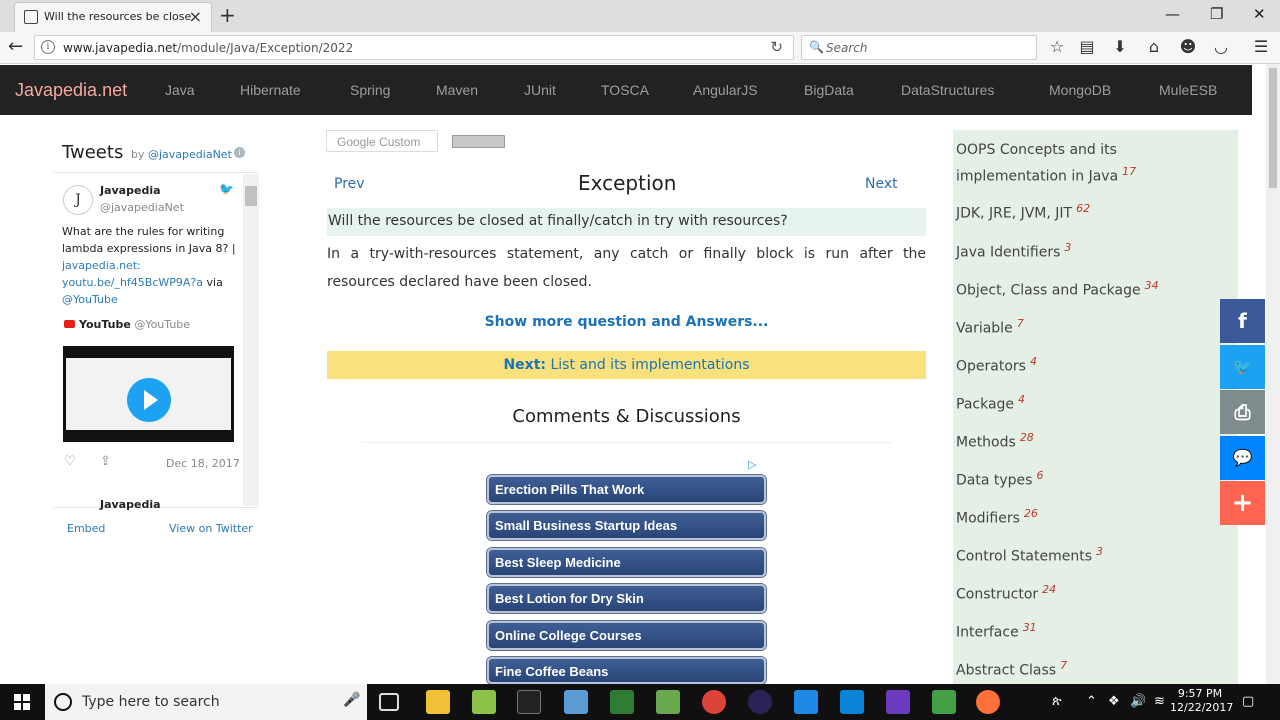 This screenshot has height=720, width=1280. What do you see at coordinates (881, 184) in the screenshot?
I see `next-link: Next` at bounding box center [881, 184].